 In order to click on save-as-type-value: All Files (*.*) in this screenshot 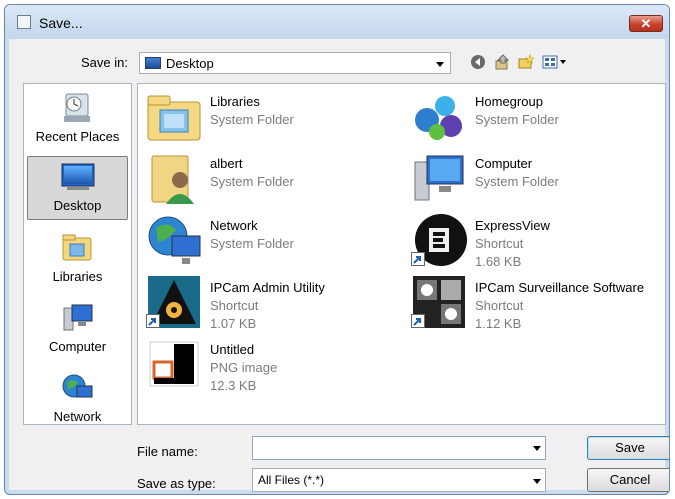, I will do `click(291, 480)`.